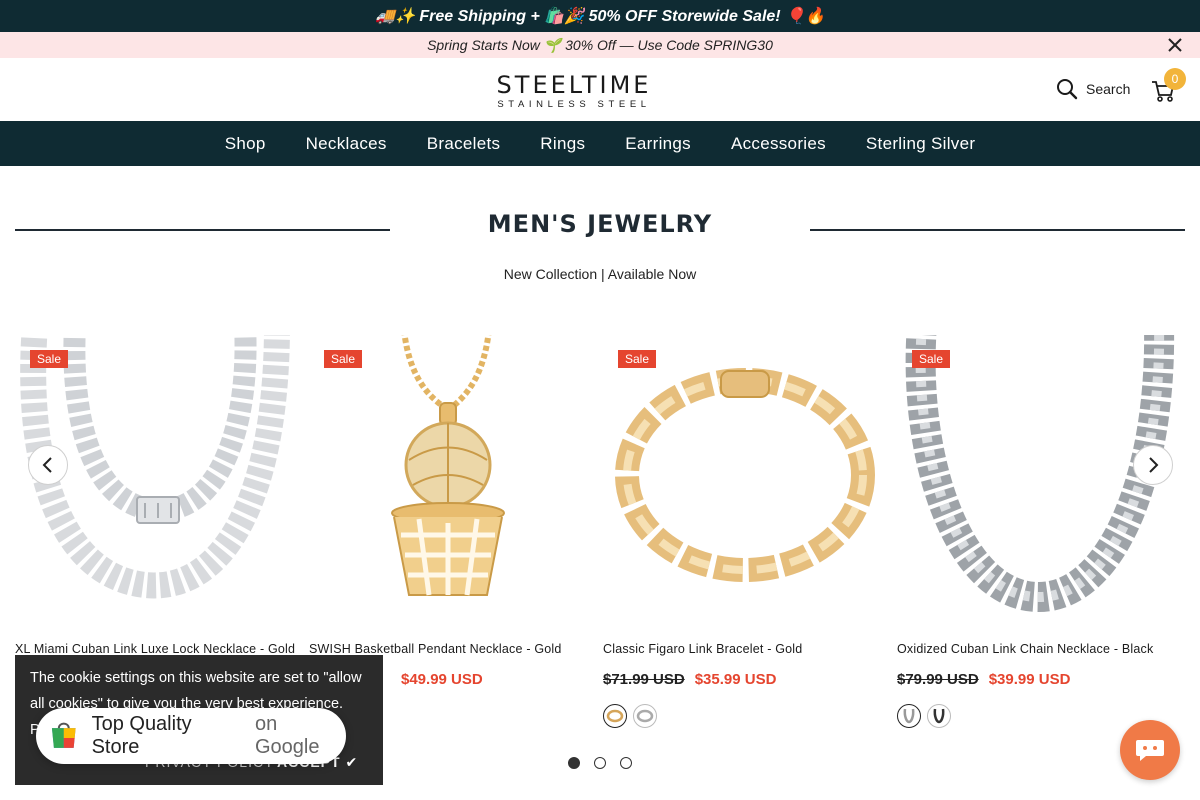 This screenshot has width=1200, height=800. Describe the element at coordinates (600, 274) in the screenshot. I see `section-subtitle: New Collection | Available Now` at that location.